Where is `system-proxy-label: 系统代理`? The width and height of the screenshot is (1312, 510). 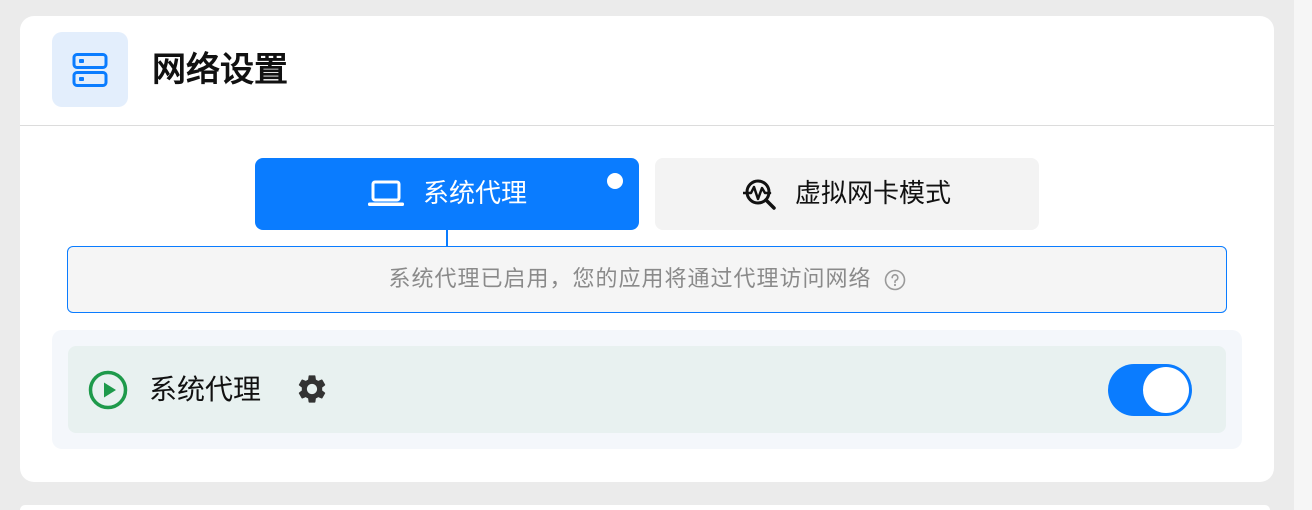
system-proxy-label: 系统代理 is located at coordinates (205, 389).